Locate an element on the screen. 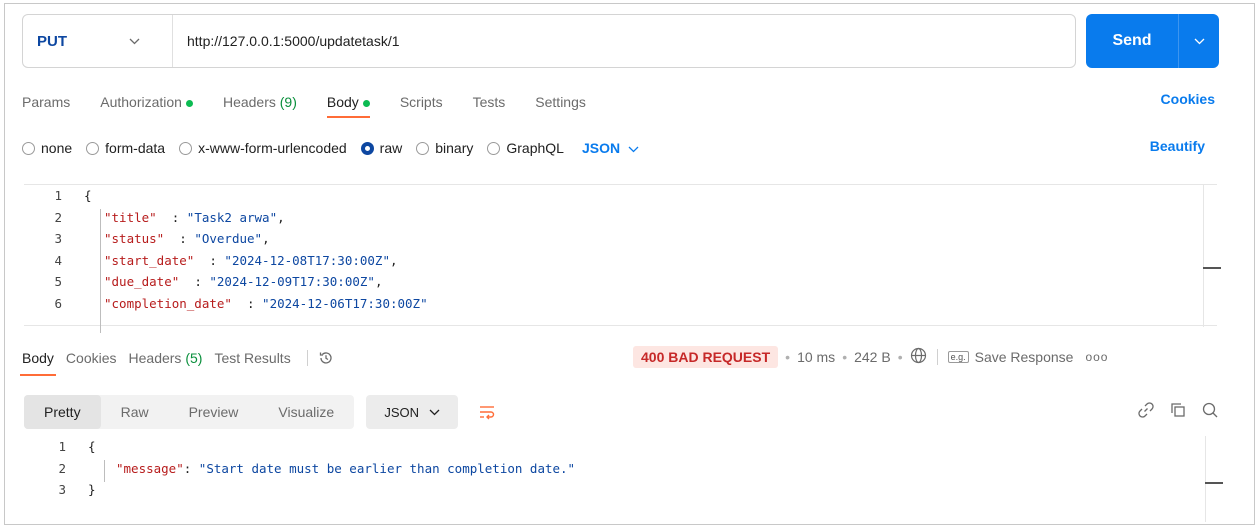 This screenshot has width=1259, height=529. tab-label: Scripts is located at coordinates (421, 102).